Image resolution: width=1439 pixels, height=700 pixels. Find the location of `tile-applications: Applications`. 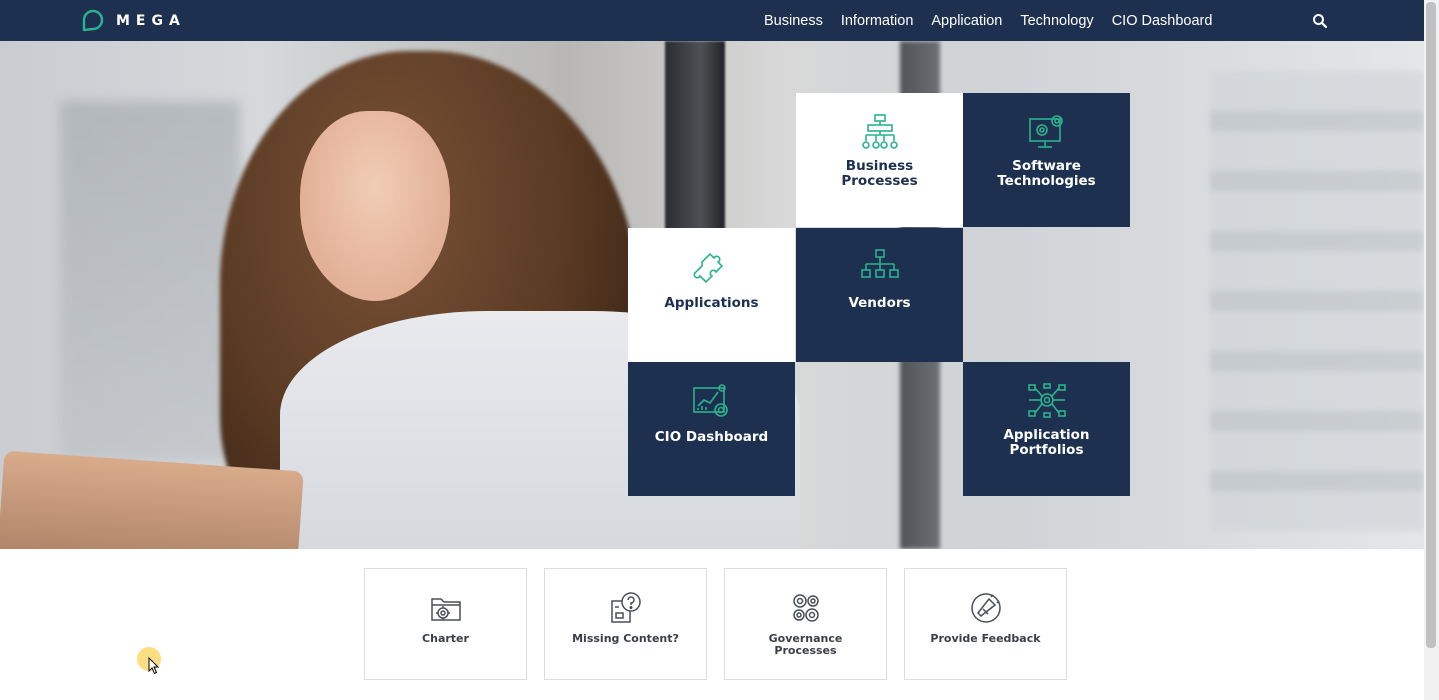

tile-applications: Applications is located at coordinates (711, 295).